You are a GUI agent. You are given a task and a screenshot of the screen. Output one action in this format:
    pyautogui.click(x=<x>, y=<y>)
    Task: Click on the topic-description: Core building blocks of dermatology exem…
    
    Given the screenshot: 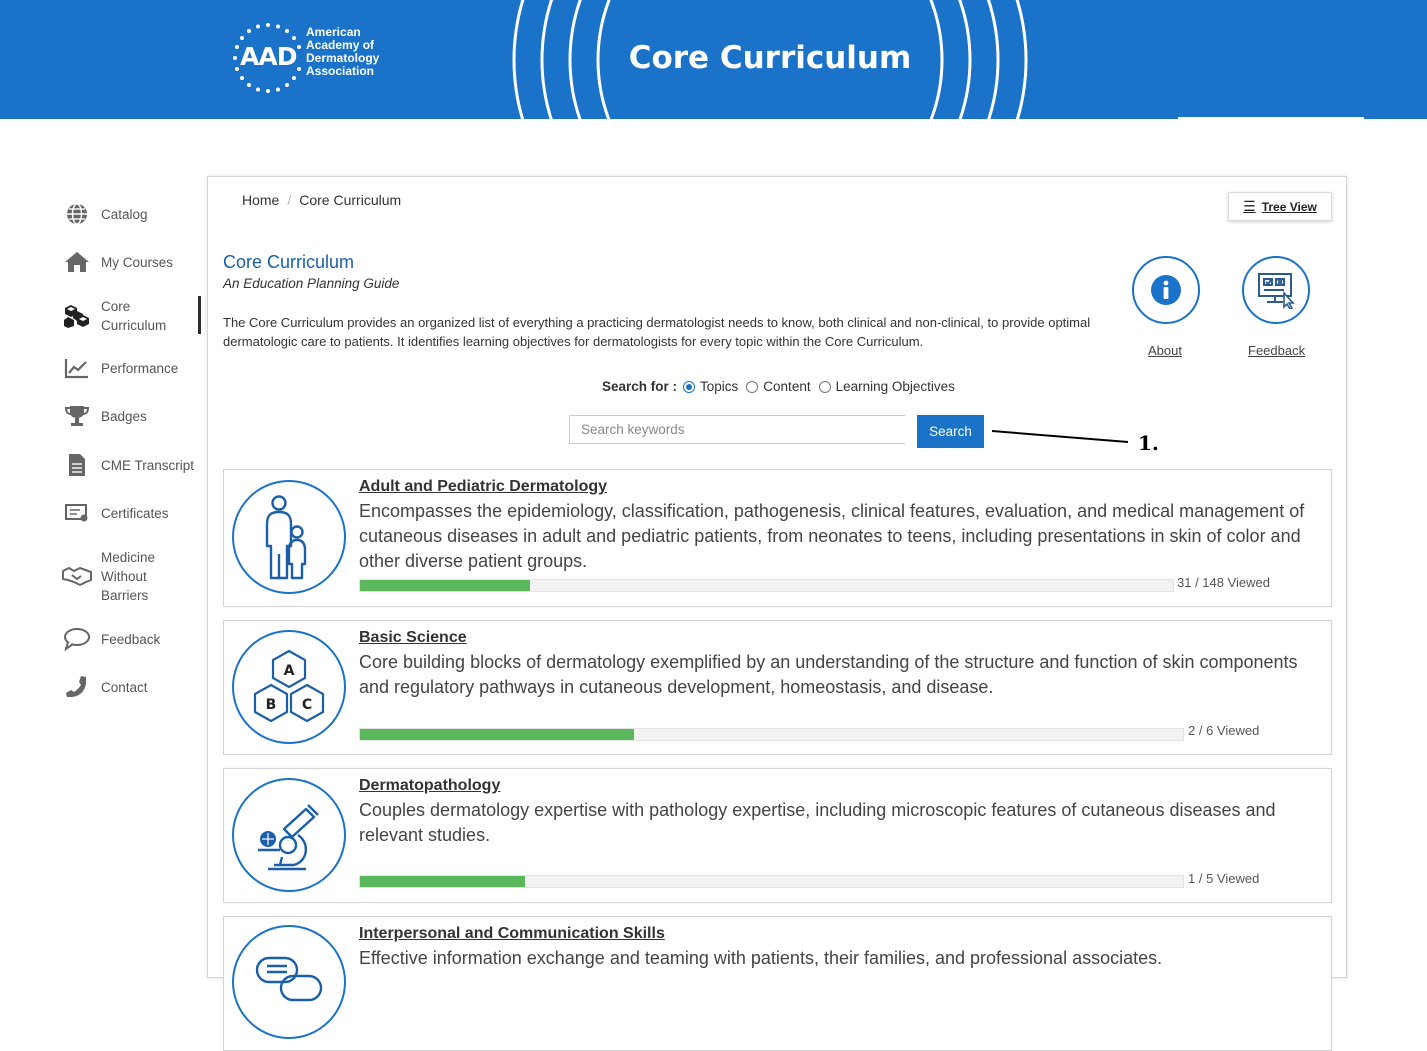 What is the action you would take?
    pyautogui.click(x=828, y=674)
    